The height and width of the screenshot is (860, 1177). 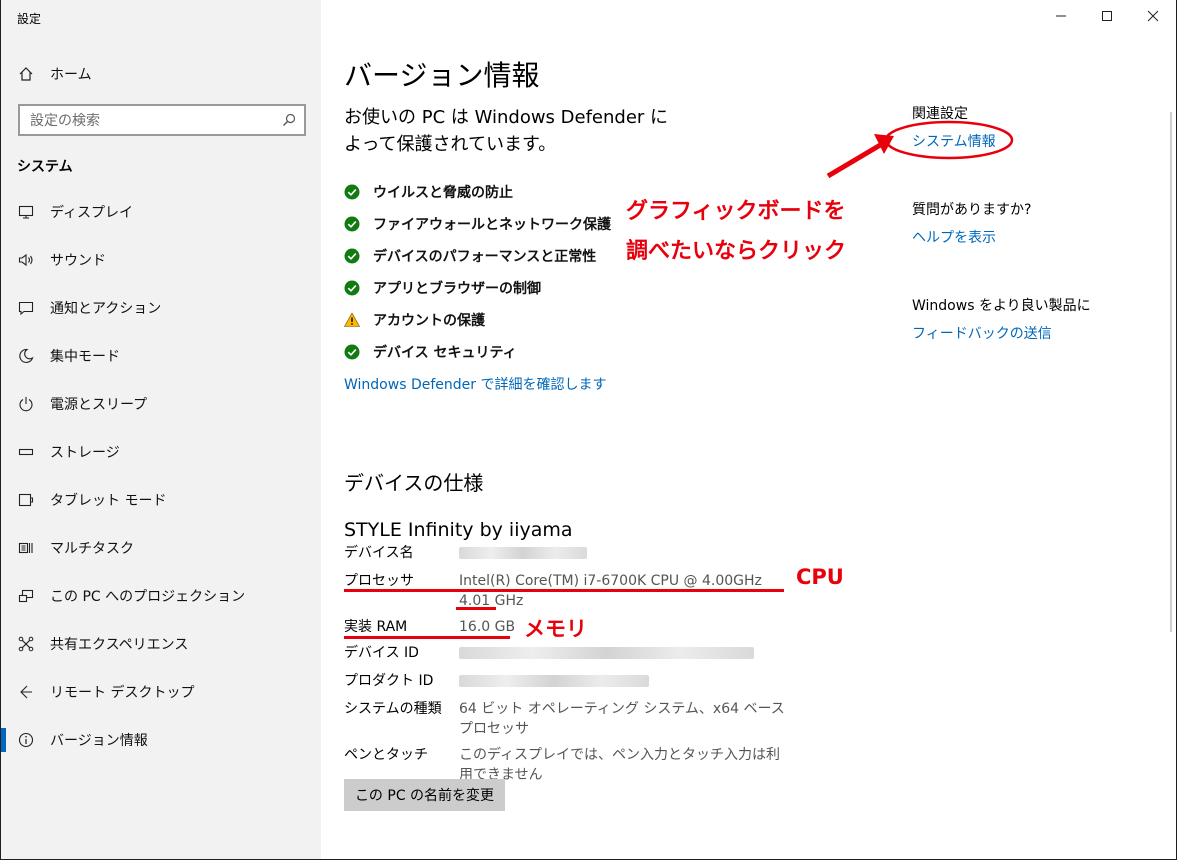 What do you see at coordinates (982, 333) in the screenshot?
I see `feedback-link: フィードバックの送信` at bounding box center [982, 333].